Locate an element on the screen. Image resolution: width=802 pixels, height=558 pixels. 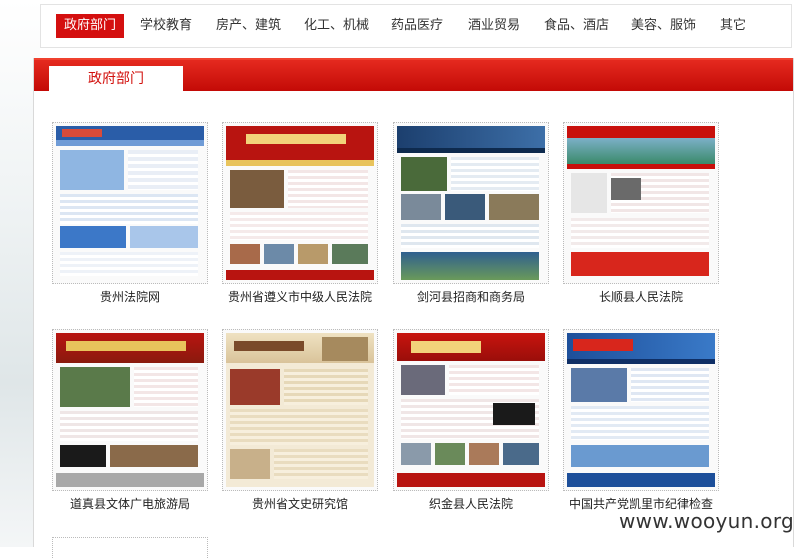
site-thumbnail-partial is located at coordinates (130, 547).